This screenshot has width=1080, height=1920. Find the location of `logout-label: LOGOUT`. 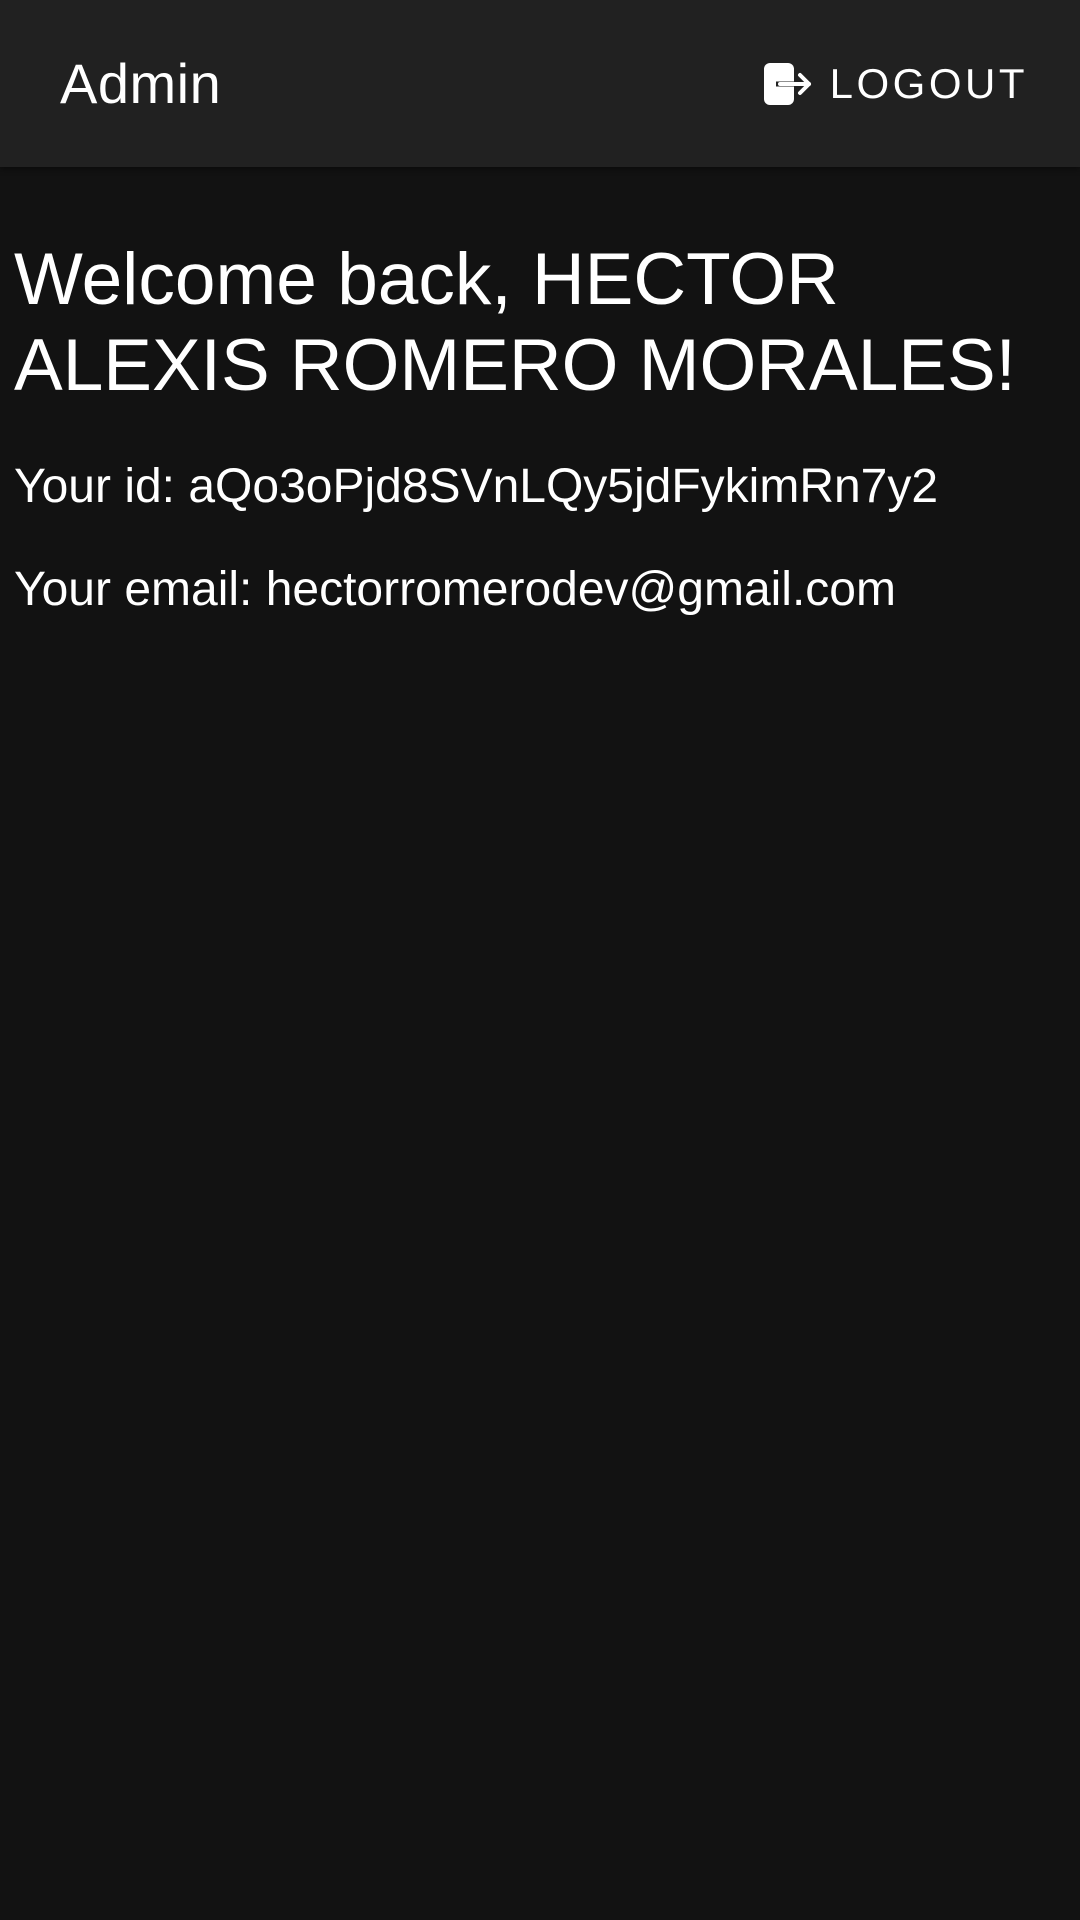

logout-label: LOGOUT is located at coordinates (928, 83).